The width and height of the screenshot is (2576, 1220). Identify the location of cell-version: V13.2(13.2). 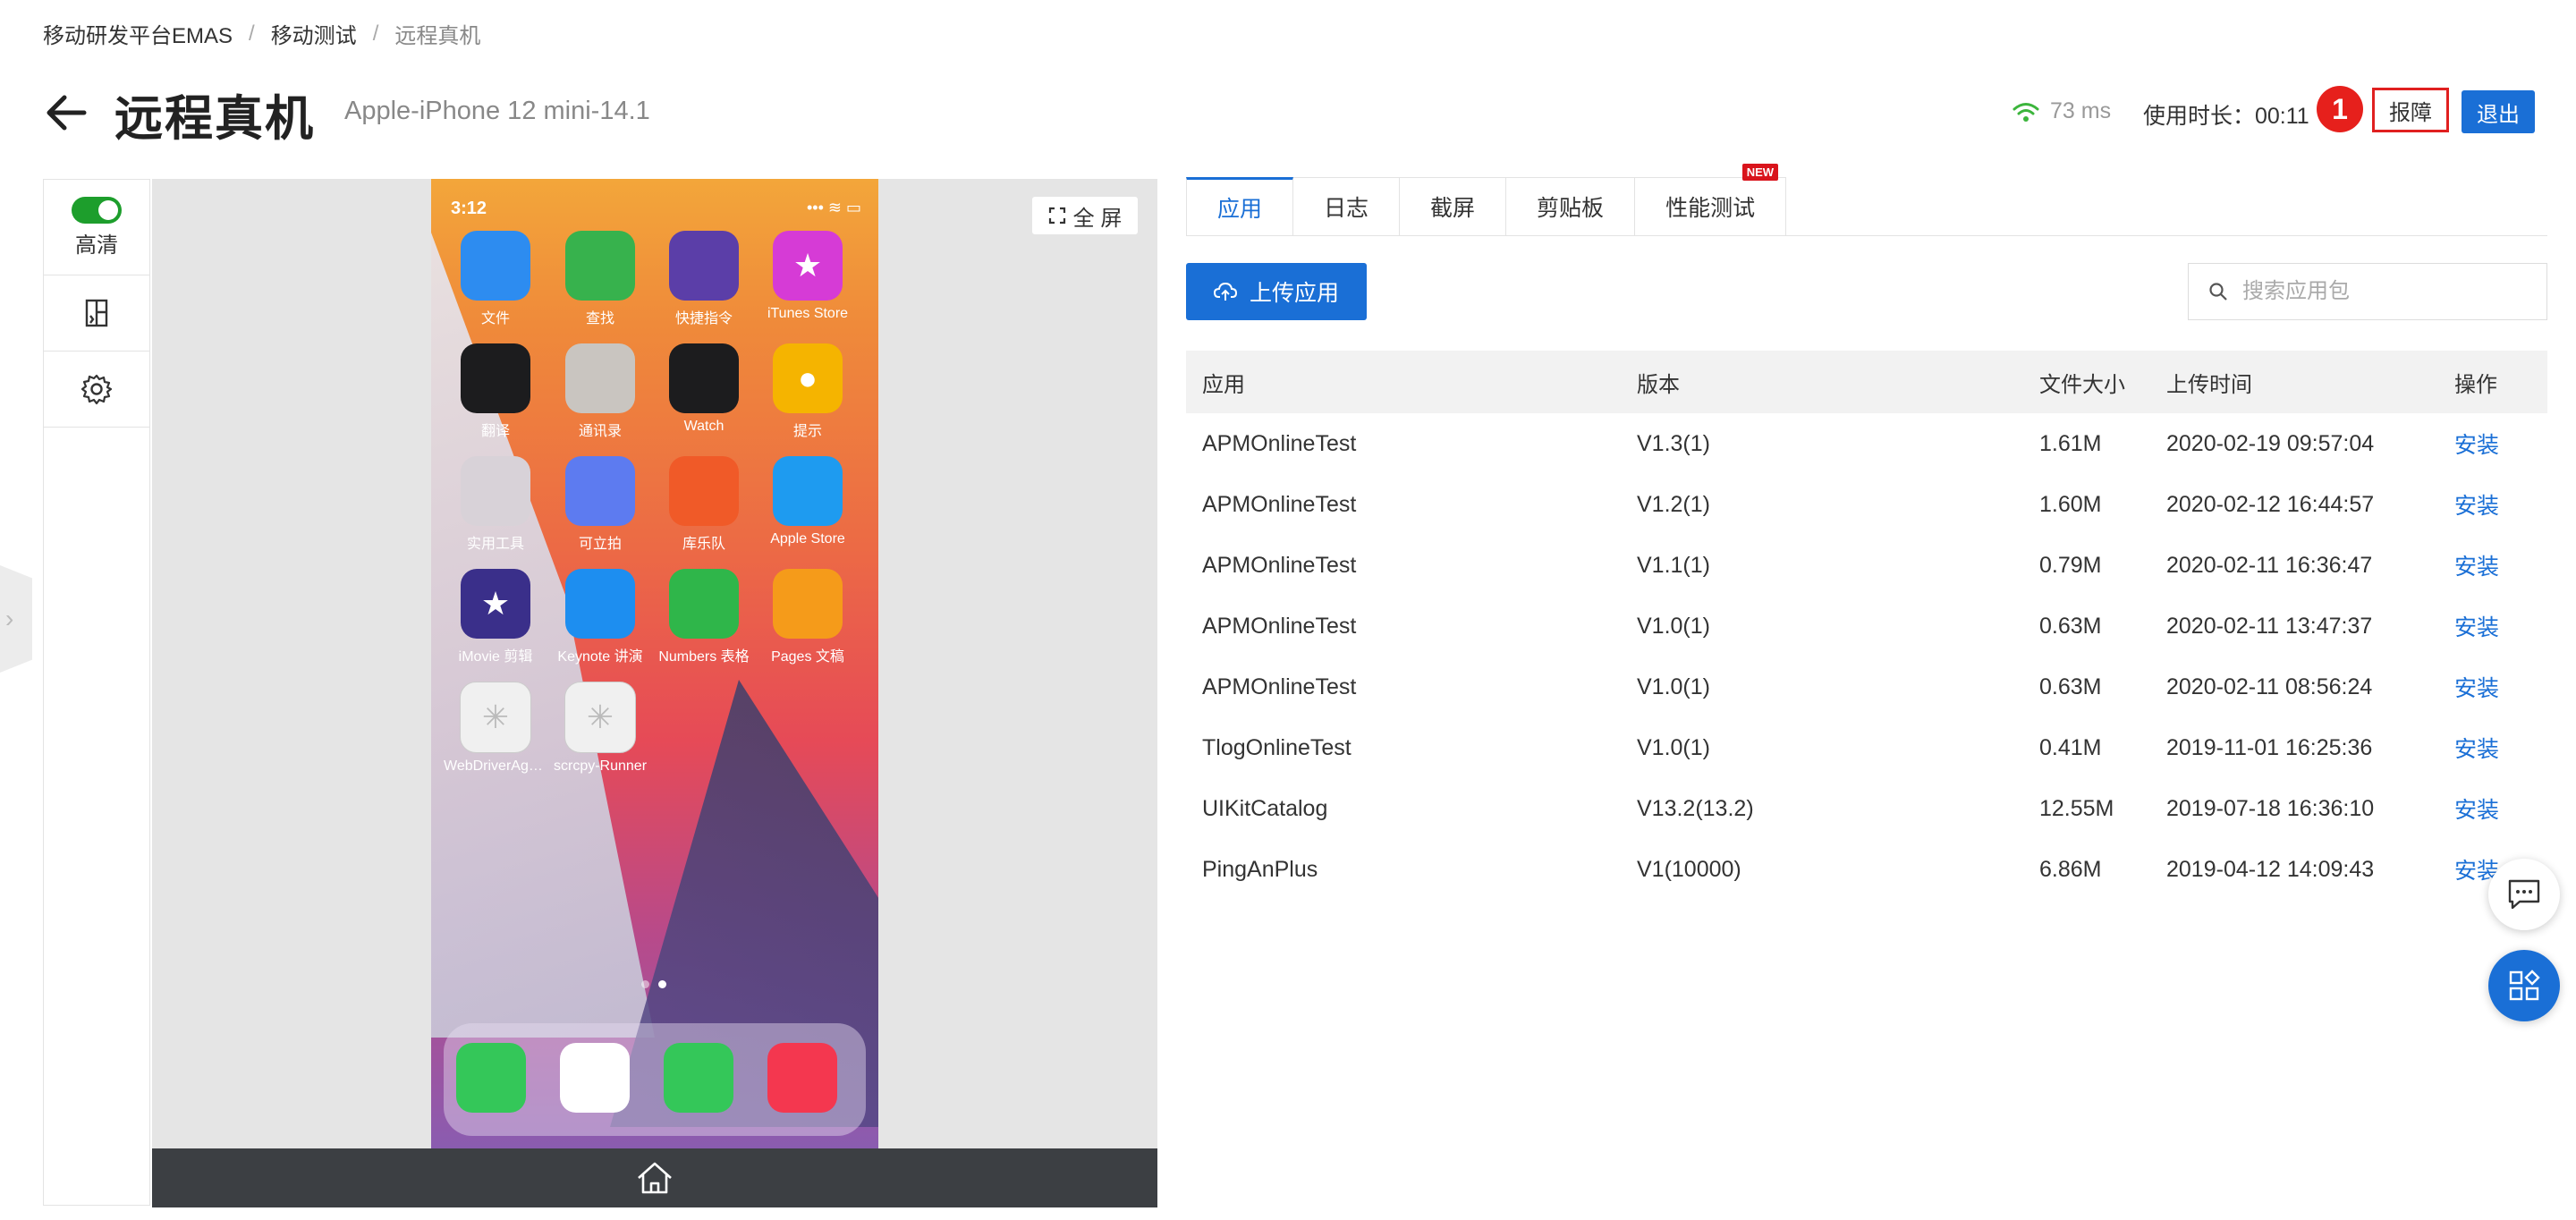
(1695, 808).